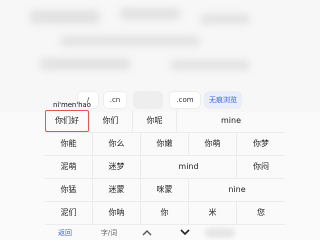 The image size is (320, 240). Describe the element at coordinates (69, 167) in the screenshot. I see `candidate: 泥萌` at that location.